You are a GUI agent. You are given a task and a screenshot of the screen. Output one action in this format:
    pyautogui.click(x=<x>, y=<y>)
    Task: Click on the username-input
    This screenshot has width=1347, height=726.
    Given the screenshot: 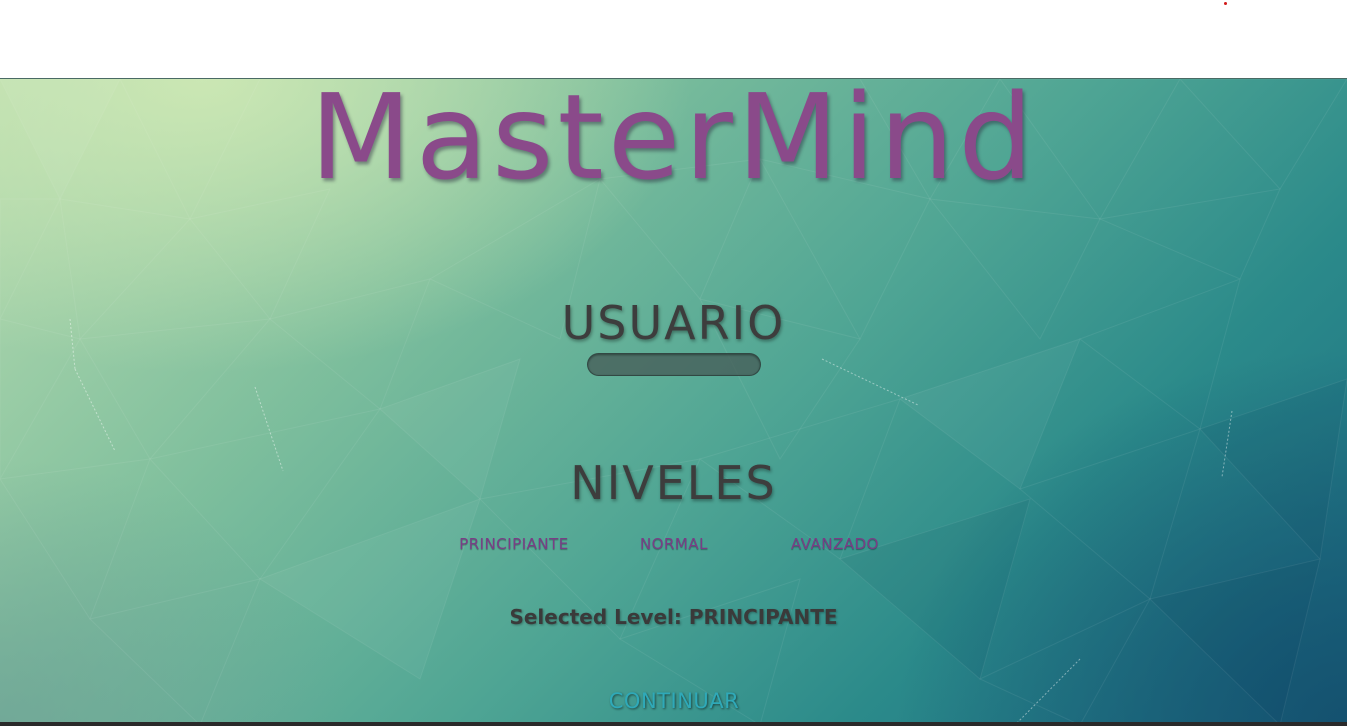 What is the action you would take?
    pyautogui.click(x=674, y=364)
    